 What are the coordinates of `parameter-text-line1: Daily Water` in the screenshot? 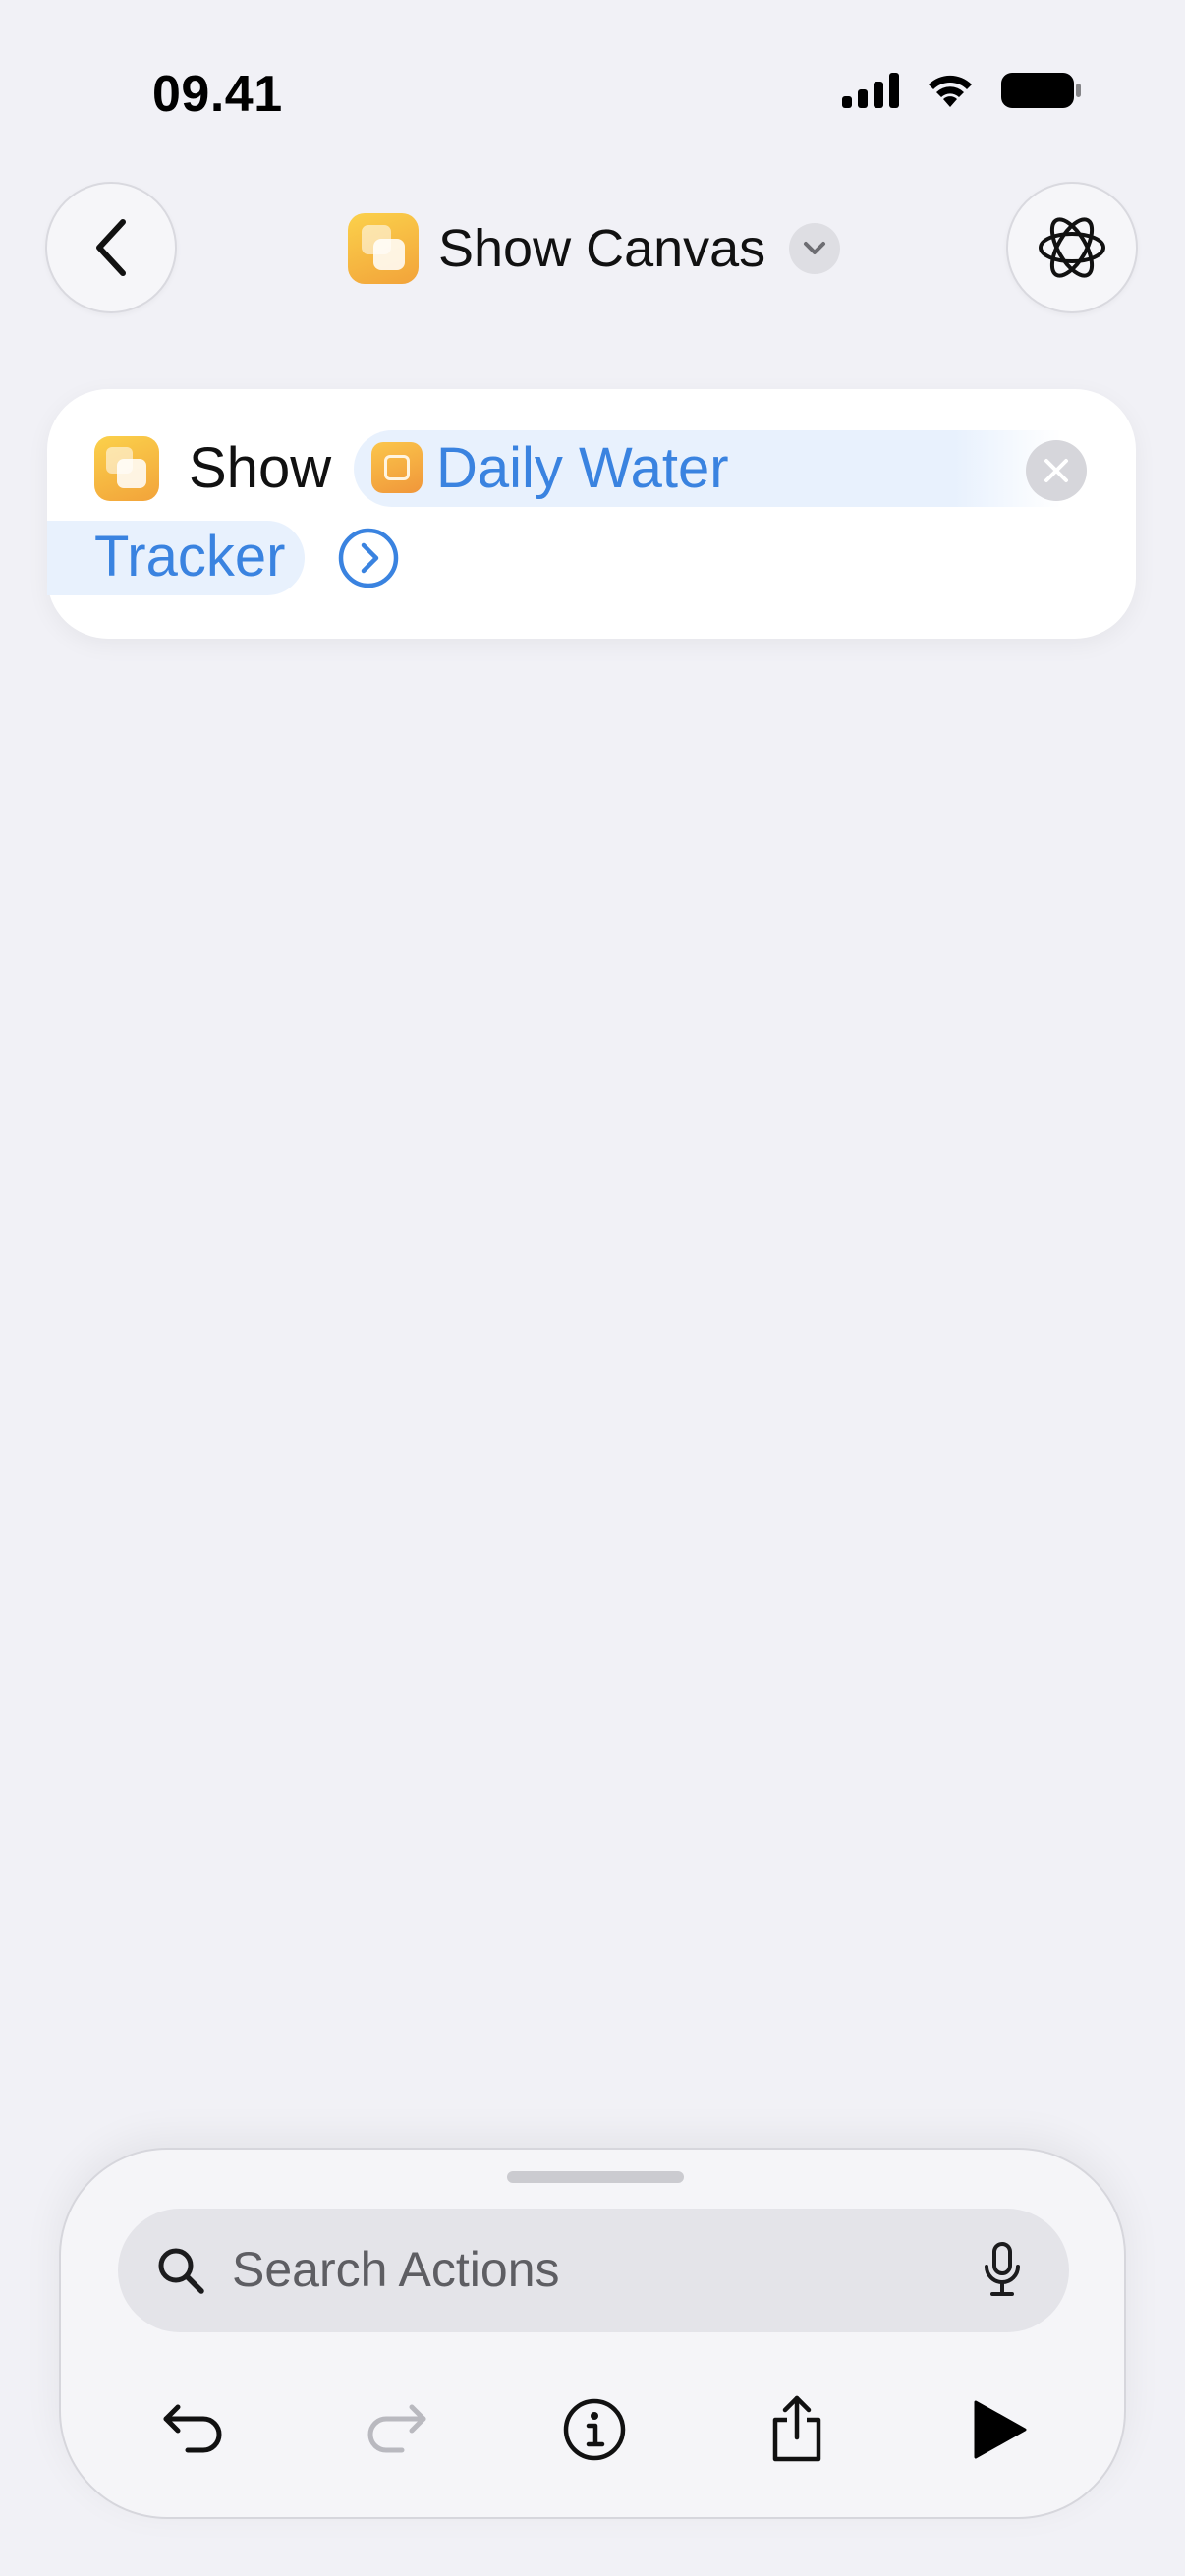 It's located at (583, 468).